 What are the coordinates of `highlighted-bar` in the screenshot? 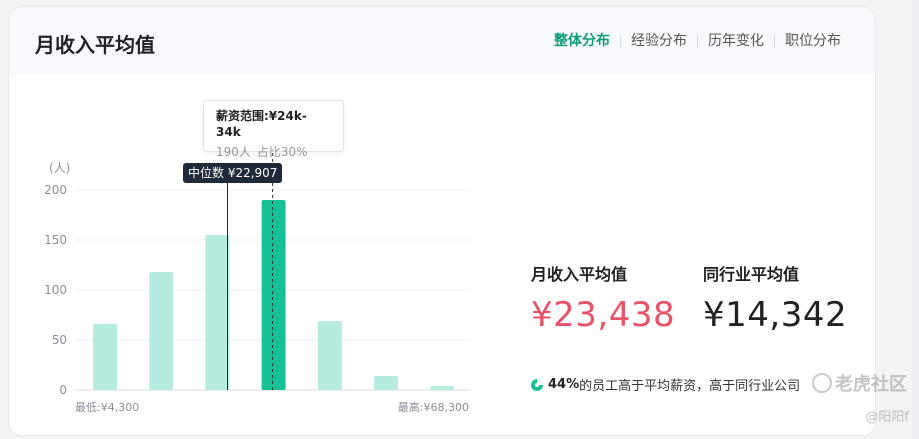 It's located at (273, 295).